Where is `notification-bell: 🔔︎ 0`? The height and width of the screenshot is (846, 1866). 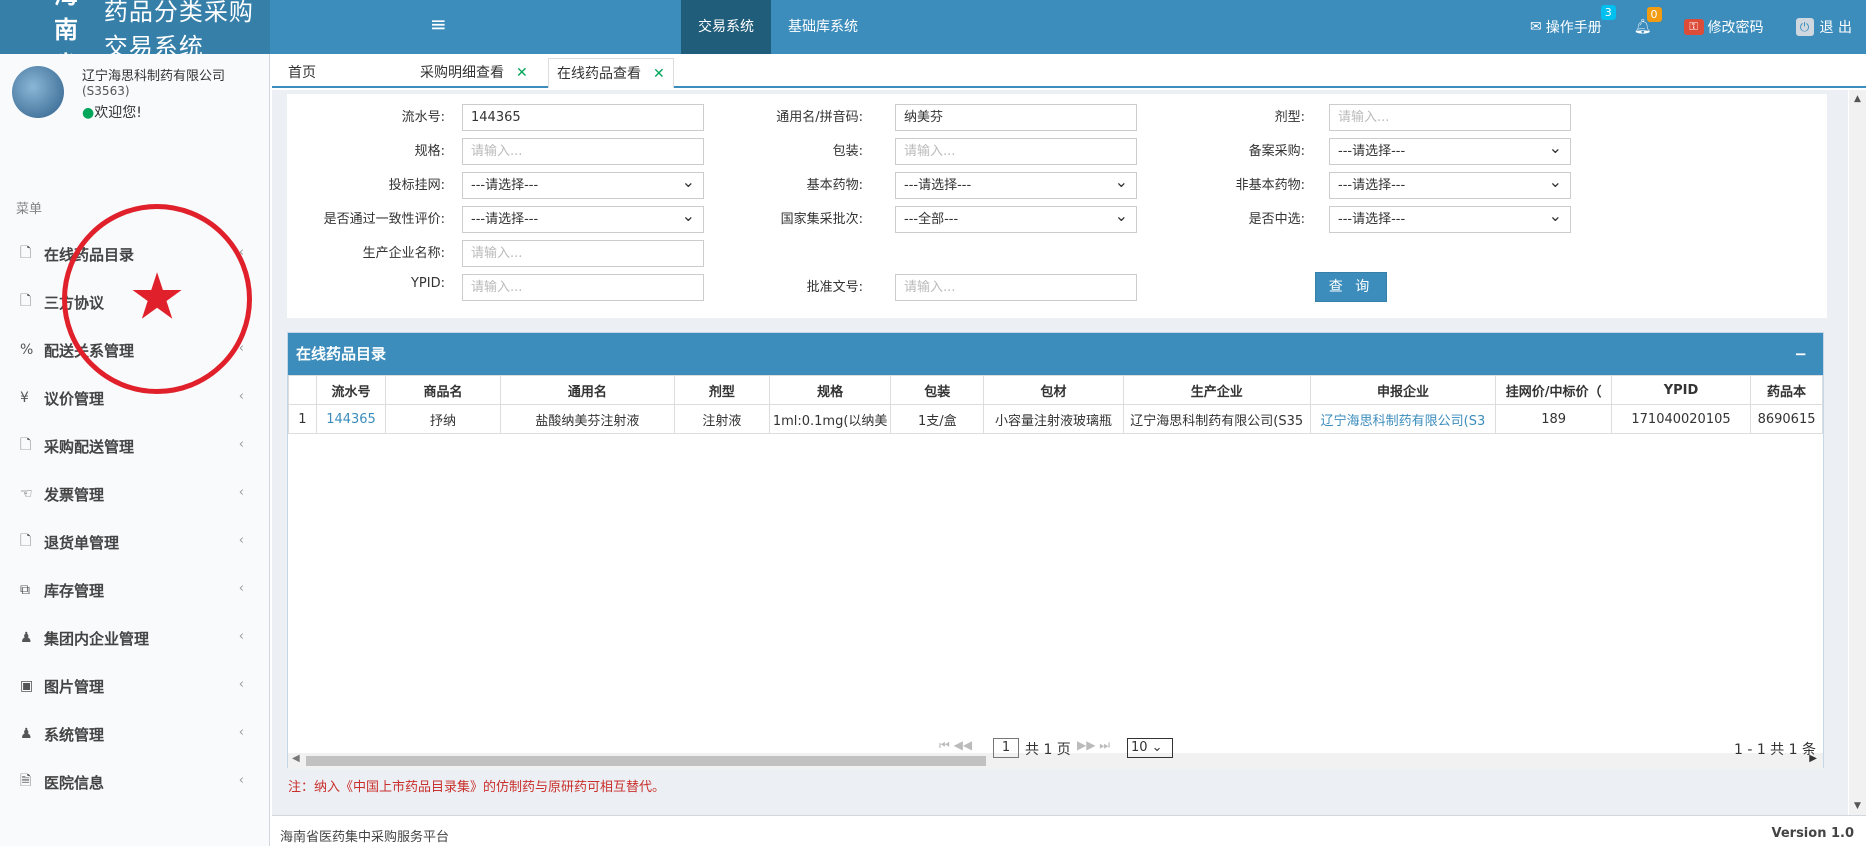
notification-bell: 🔔︎ 0 is located at coordinates (1648, 21).